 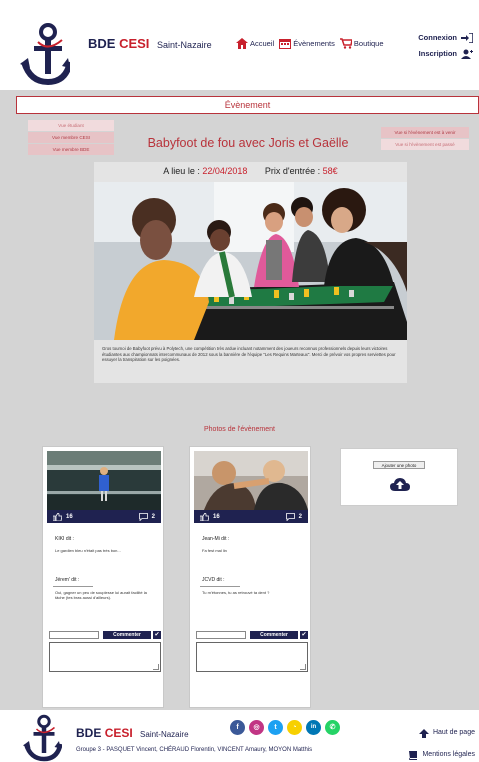 What do you see at coordinates (236, 592) in the screenshot?
I see `comment-text: Tu m'étonnes, tu as retrouvé ta dent ?` at bounding box center [236, 592].